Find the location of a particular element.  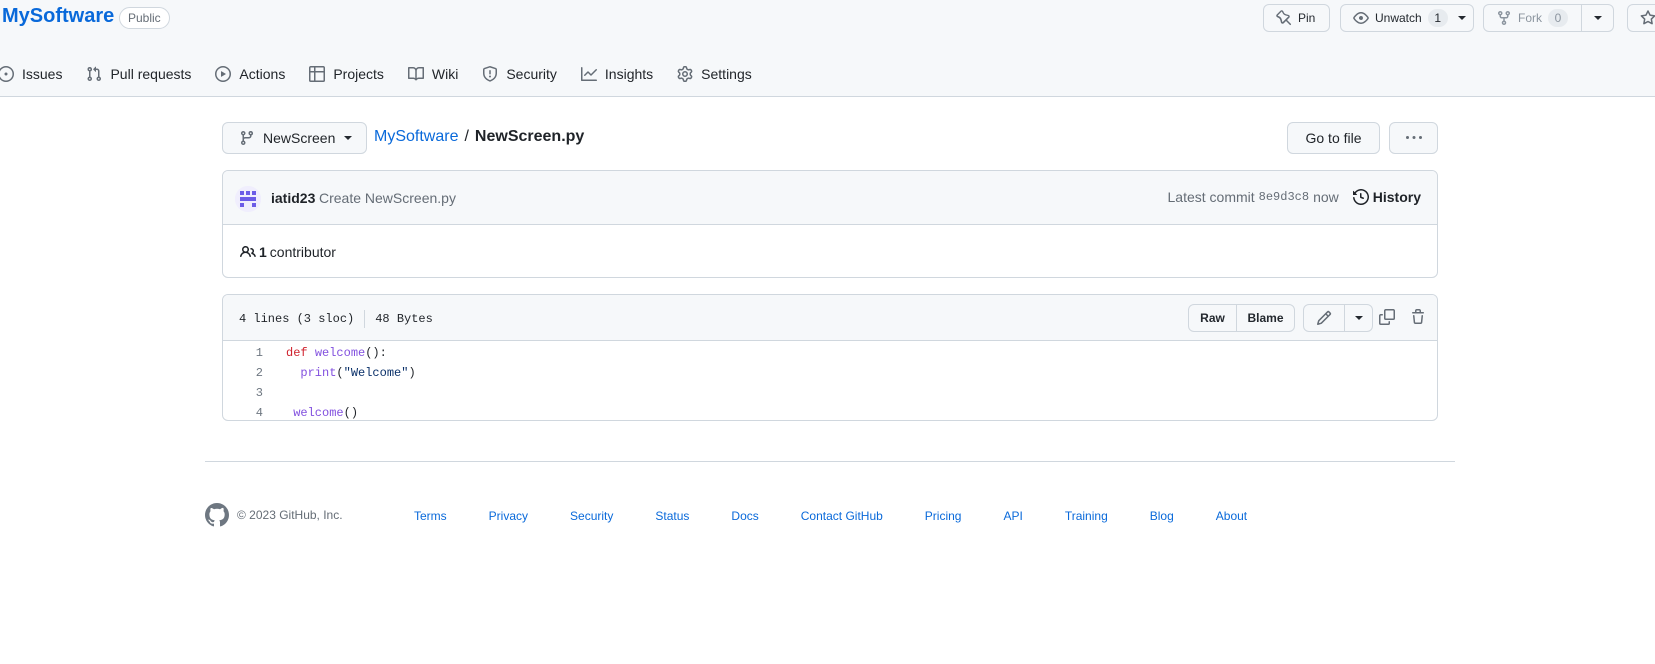

blame-button: Blame is located at coordinates (1265, 318).